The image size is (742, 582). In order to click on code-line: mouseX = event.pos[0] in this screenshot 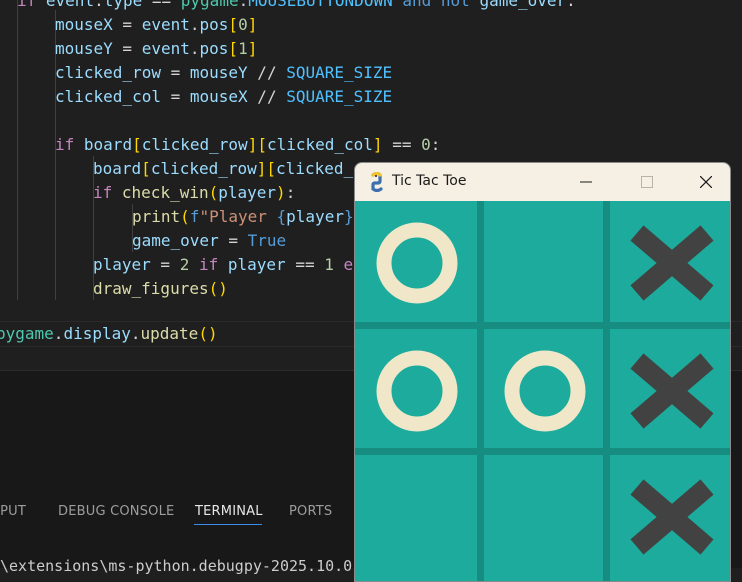, I will do `click(156, 25)`.